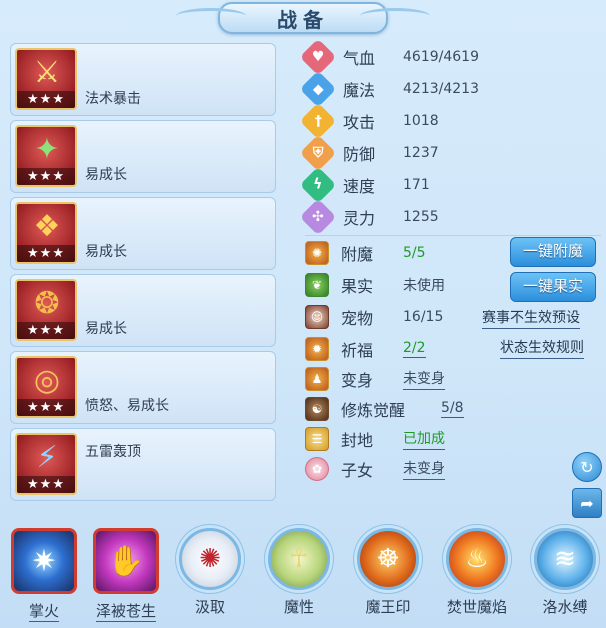  Describe the element at coordinates (416, 185) in the screenshot. I see `stat-value: 171` at that location.